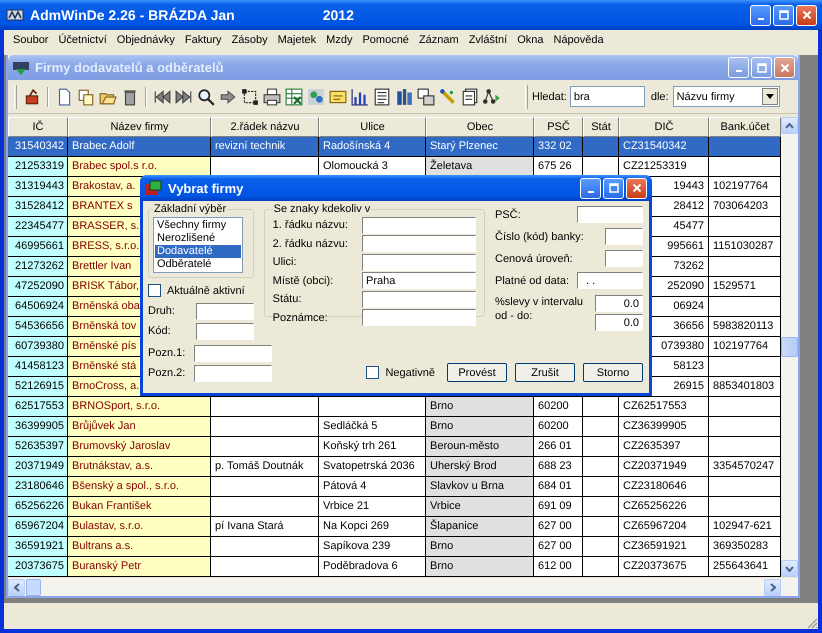 This screenshot has width=822, height=633. Describe the element at coordinates (613, 372) in the screenshot. I see `dialog-button: Storno` at that location.